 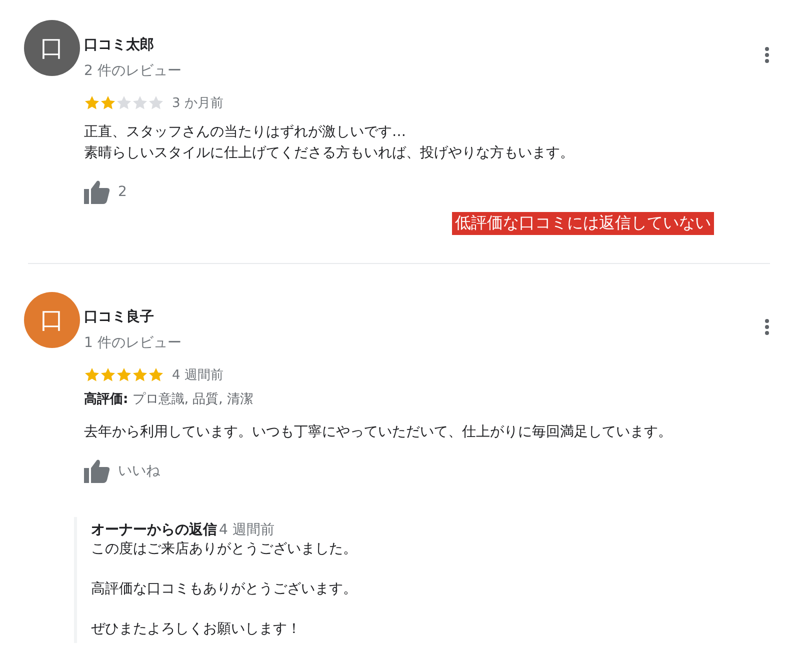 What do you see at coordinates (198, 103) in the screenshot?
I see `review-time: 3 か月前` at bounding box center [198, 103].